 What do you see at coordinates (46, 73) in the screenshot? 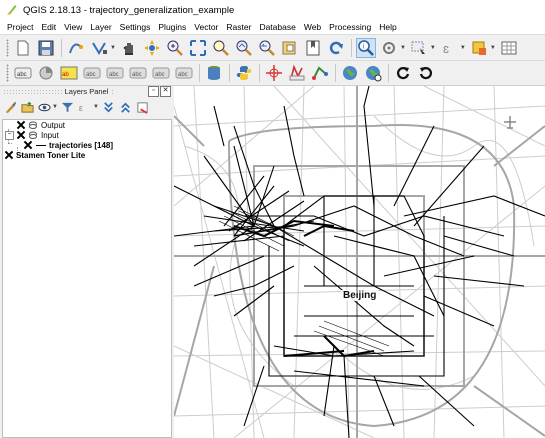
I see `diagram-button` at bounding box center [46, 73].